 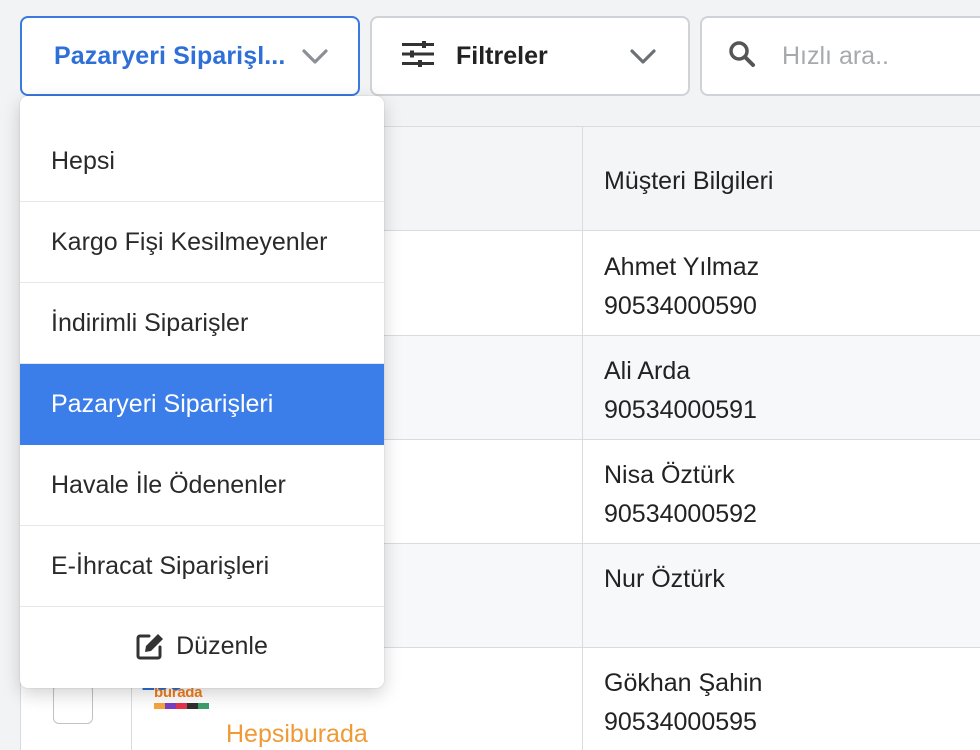 What do you see at coordinates (689, 181) in the screenshot?
I see `column-header-customer: Müşteri Bilgileri` at bounding box center [689, 181].